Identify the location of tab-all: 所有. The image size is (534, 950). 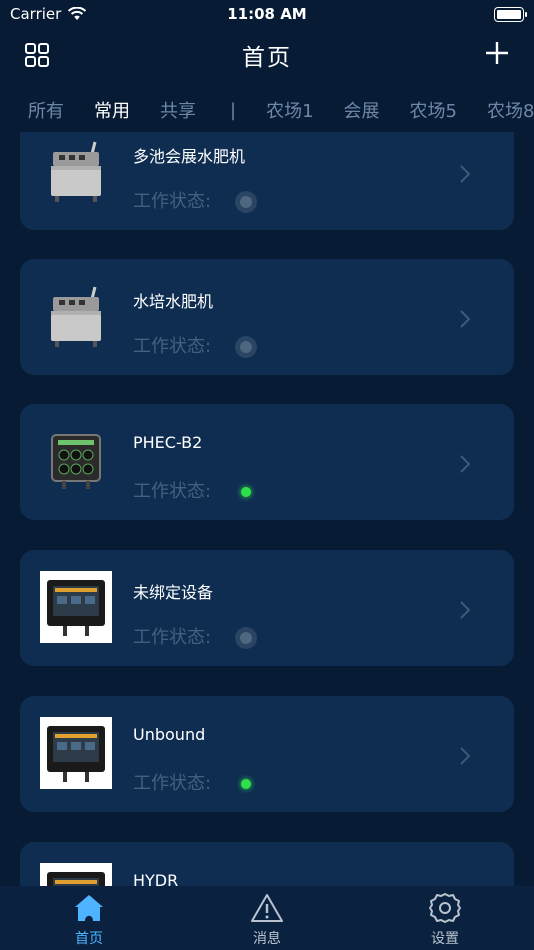
(46, 110).